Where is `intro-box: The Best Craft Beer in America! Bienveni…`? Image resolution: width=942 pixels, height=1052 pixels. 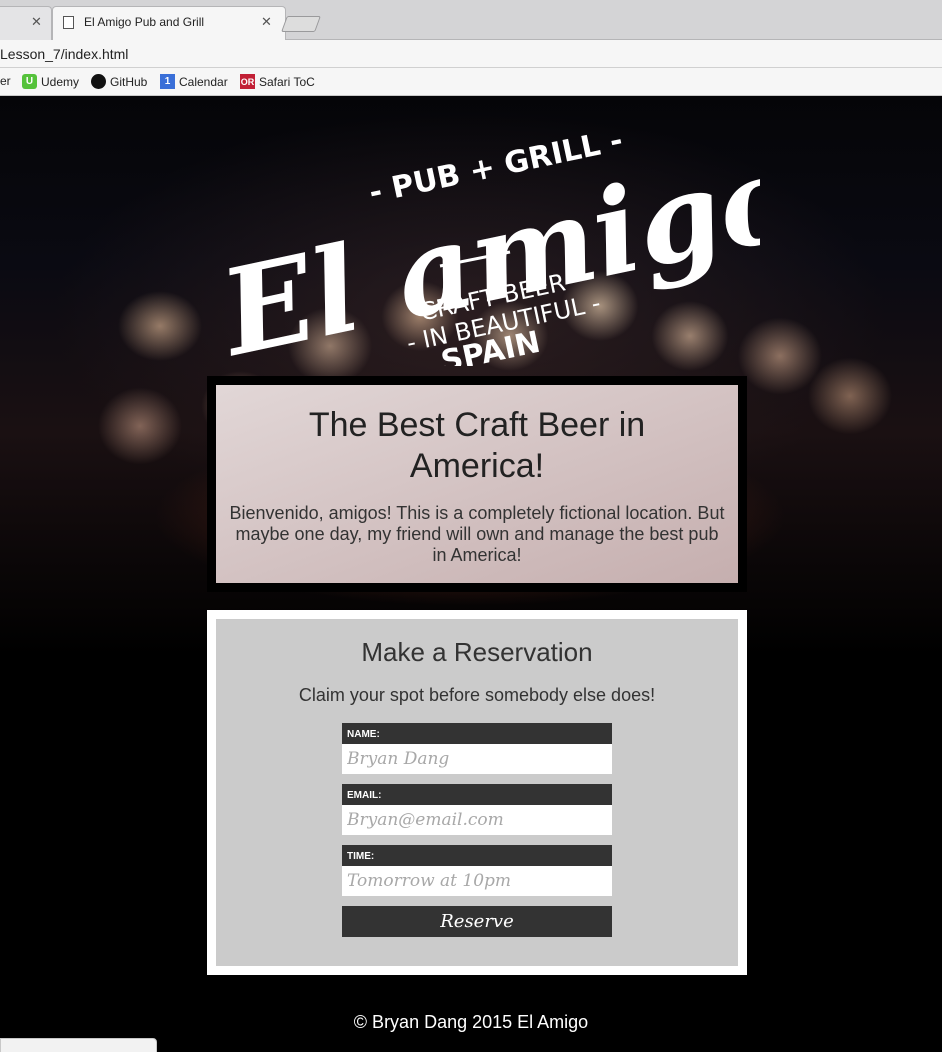
intro-box: The Best Craft Beer in America! Bienveni… is located at coordinates (477, 484).